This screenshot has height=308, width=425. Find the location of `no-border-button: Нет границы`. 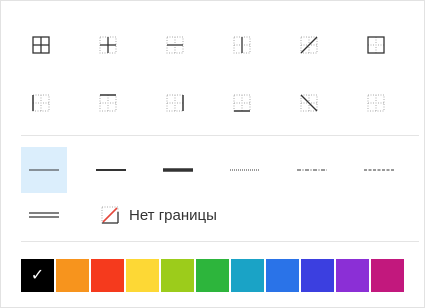

no-border-button: Нет границы is located at coordinates (159, 215).